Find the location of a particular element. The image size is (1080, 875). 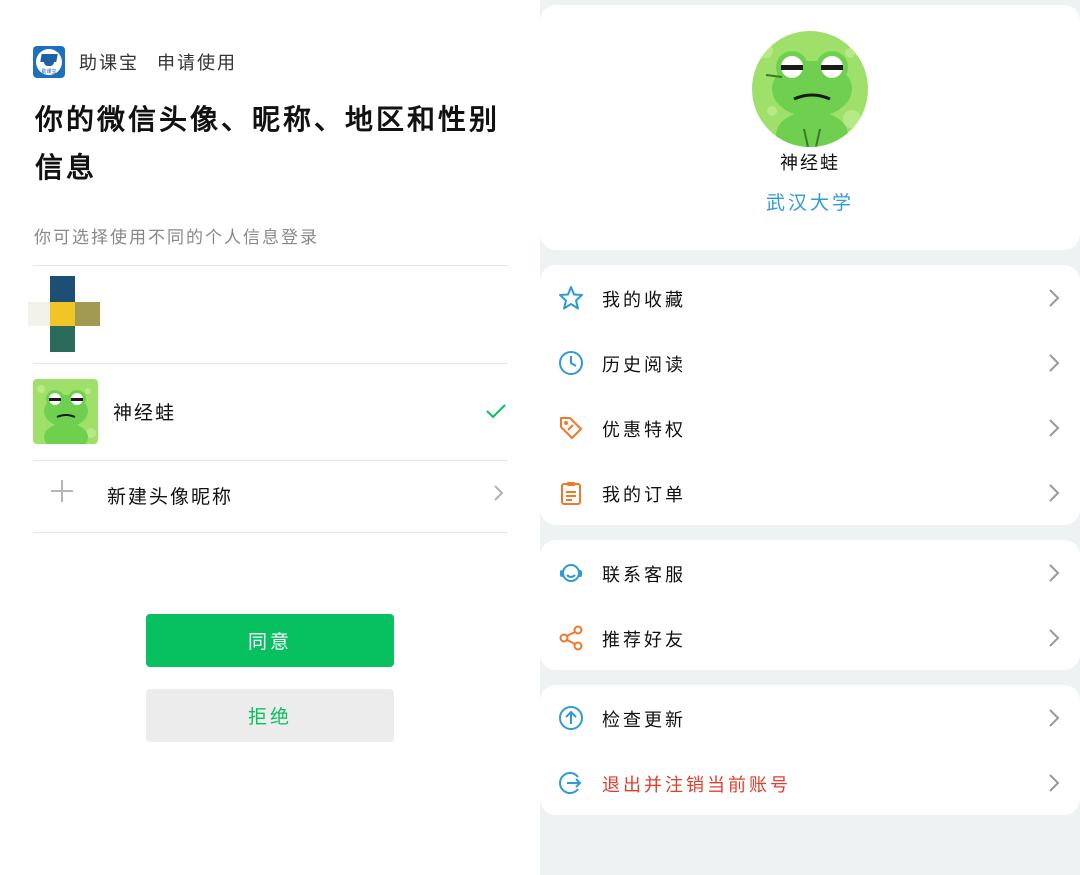

menu-item-label: 我的收藏 is located at coordinates (644, 300).